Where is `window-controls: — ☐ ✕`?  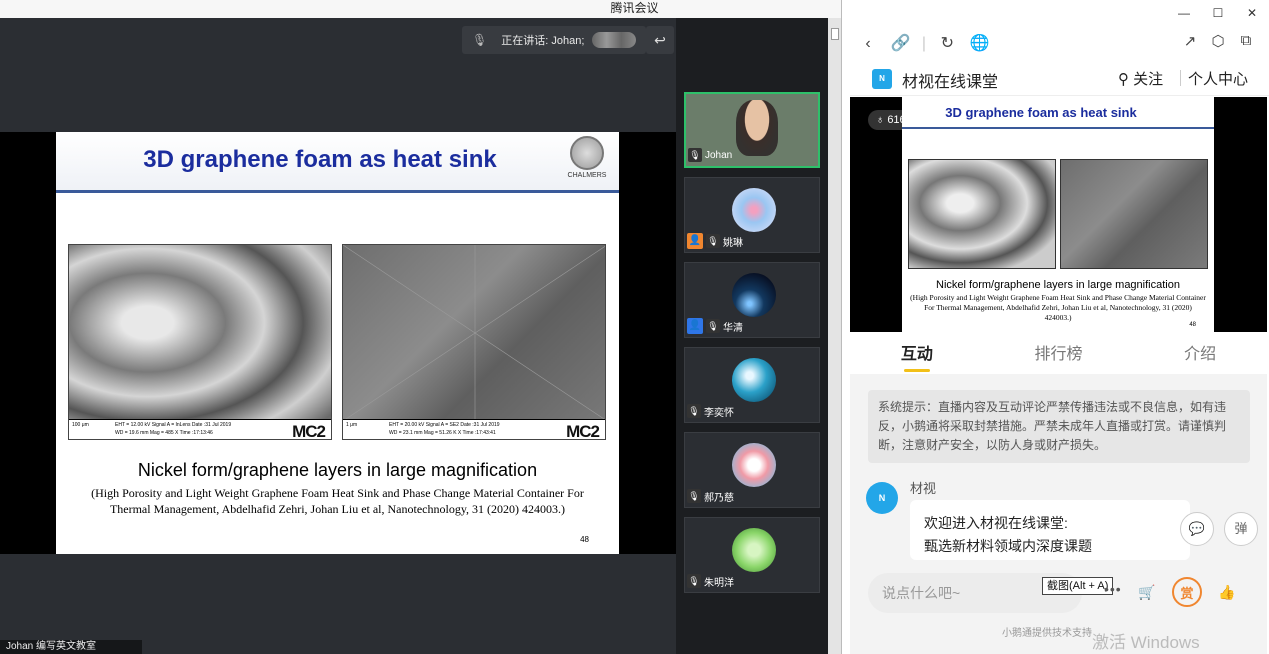 window-controls: — ☐ ✕ is located at coordinates (1218, 13).